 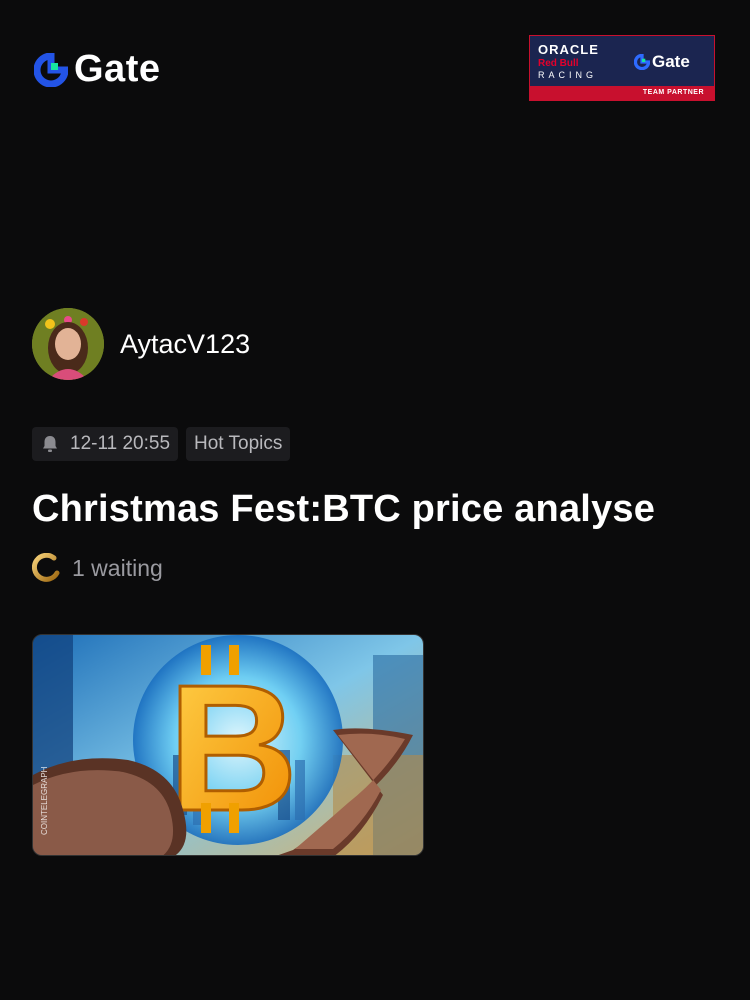 I want to click on partner-gate-logo: Gate, so click(x=662, y=62).